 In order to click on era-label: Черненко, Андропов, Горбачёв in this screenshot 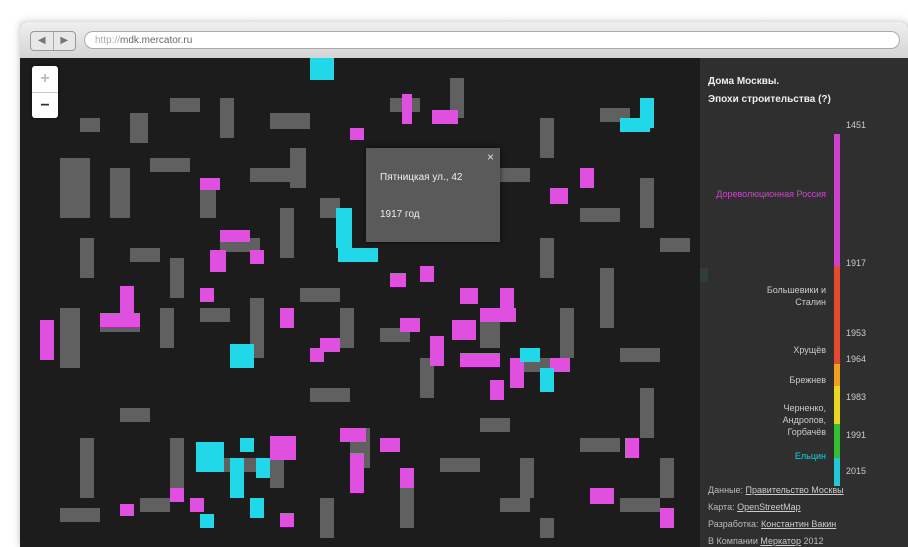, I will do `click(794, 420)`.